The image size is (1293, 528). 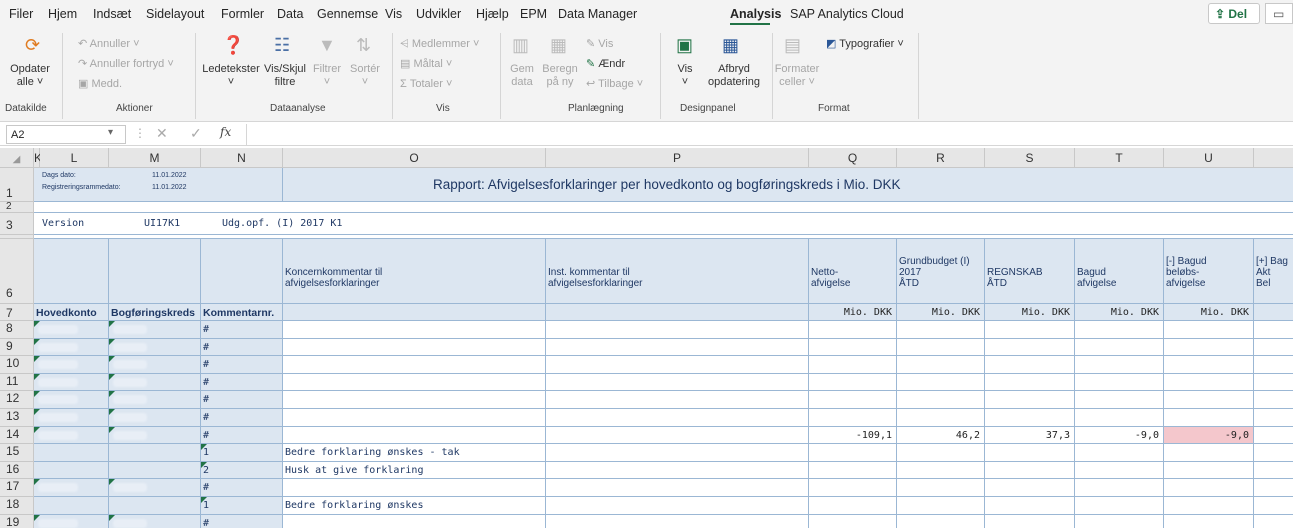 I want to click on message-button: ▣ Medd., so click(x=100, y=84).